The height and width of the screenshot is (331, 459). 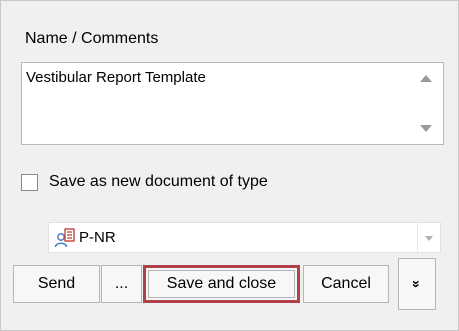 I want to click on save-and-close-highlight: Save and close, so click(x=221, y=284).